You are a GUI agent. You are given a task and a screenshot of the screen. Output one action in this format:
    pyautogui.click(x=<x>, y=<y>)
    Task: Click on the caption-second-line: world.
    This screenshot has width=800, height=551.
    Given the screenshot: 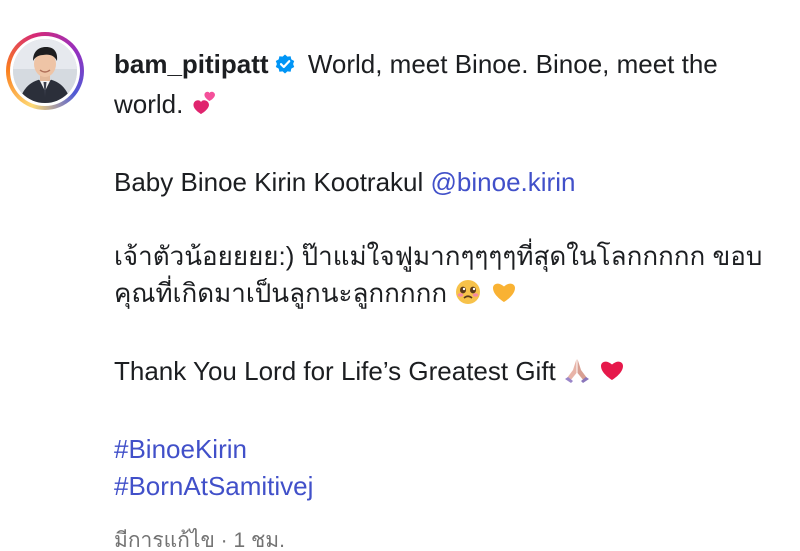 What is the action you would take?
    pyautogui.click(x=449, y=106)
    